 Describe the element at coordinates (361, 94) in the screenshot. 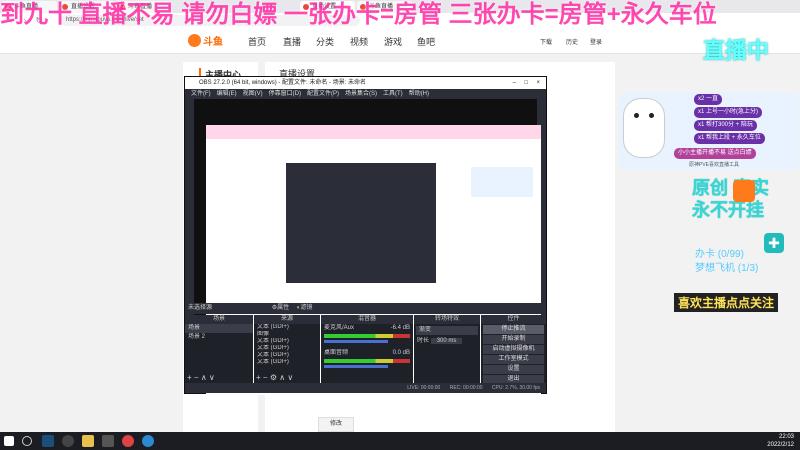

I see `menu-scene-collection: 场景集合(S)` at that location.